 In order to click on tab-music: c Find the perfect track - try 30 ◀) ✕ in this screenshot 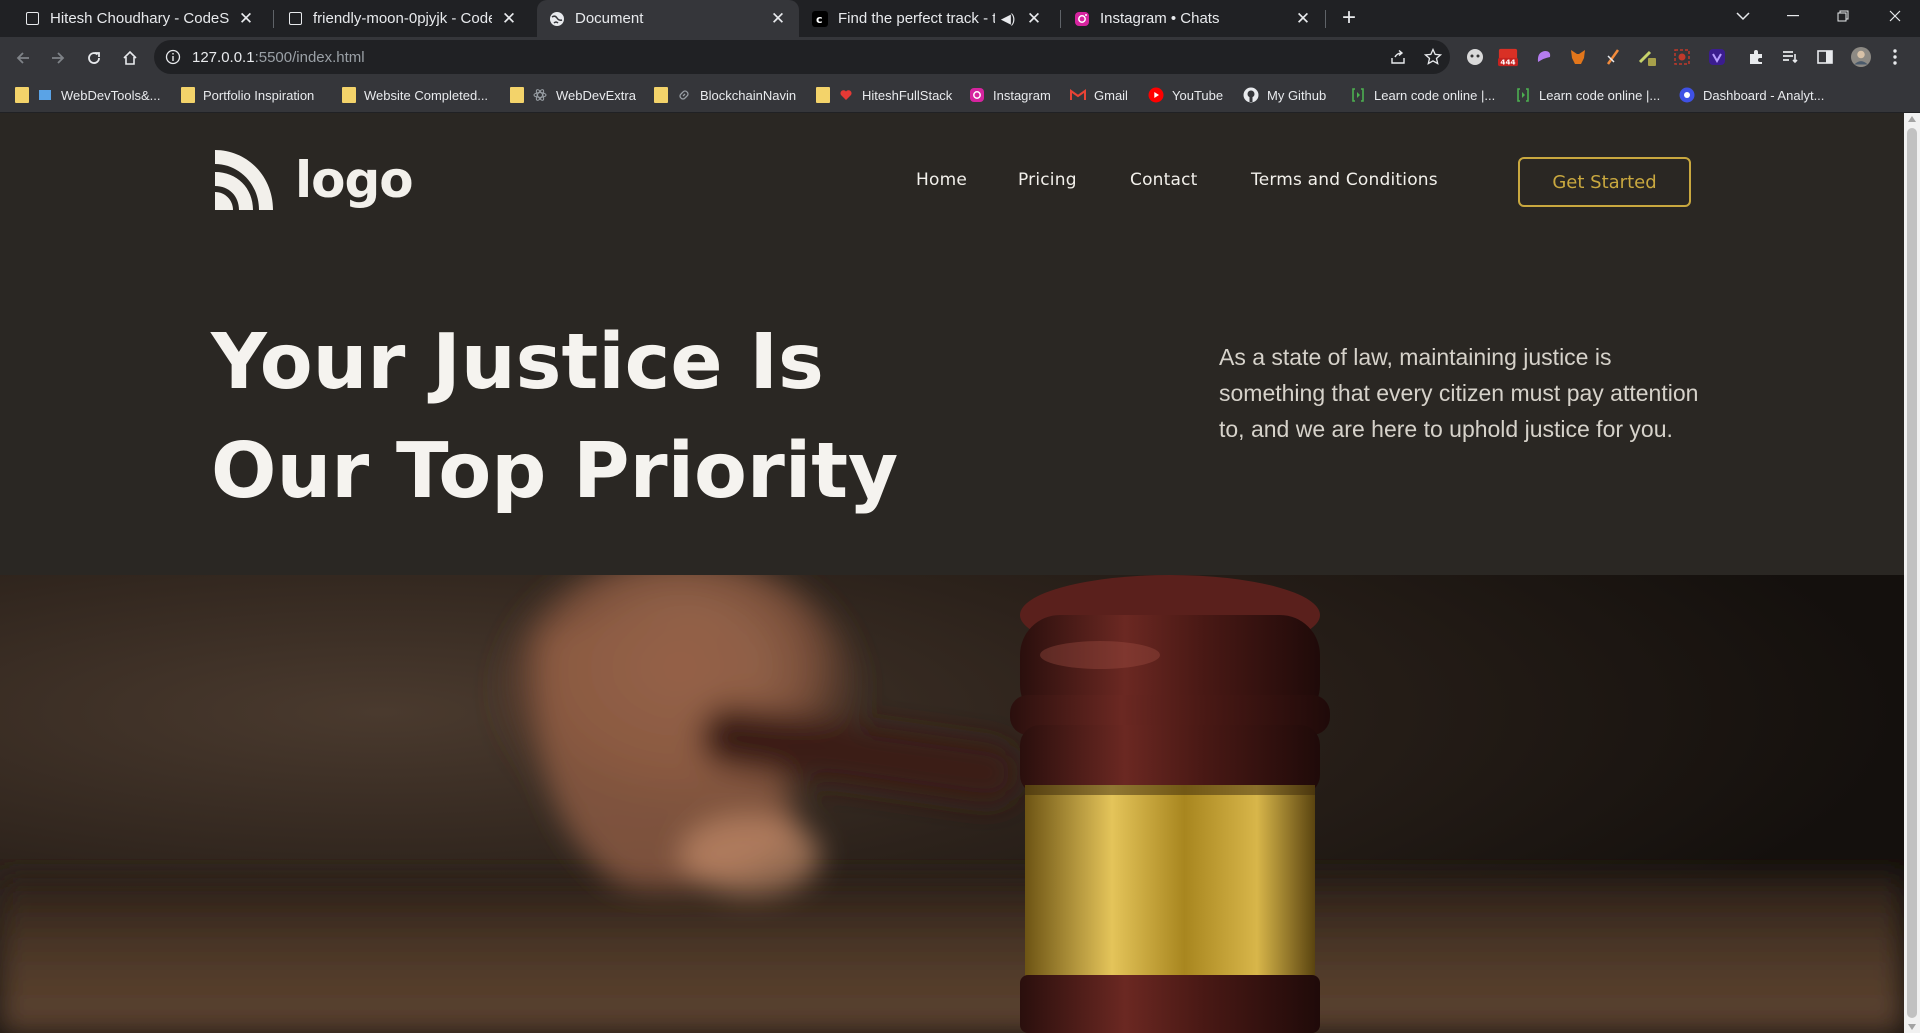, I will do `click(927, 18)`.